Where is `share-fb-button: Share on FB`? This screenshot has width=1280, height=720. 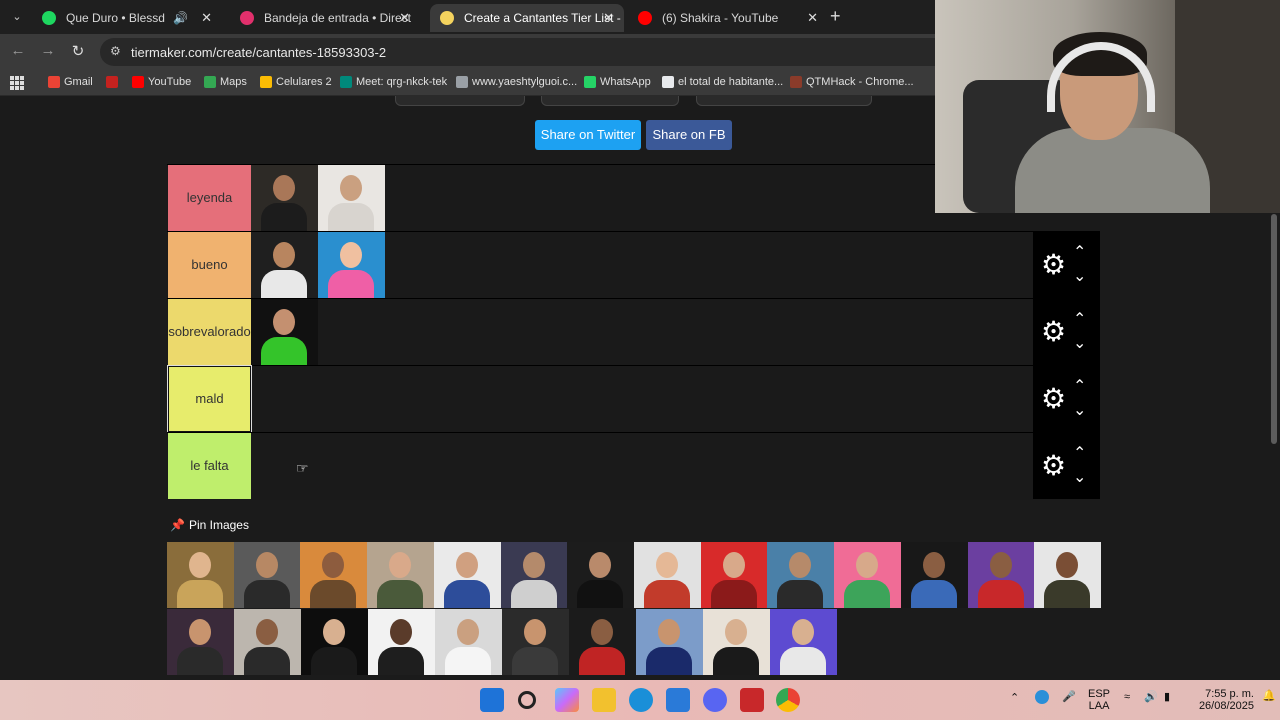
share-fb-button: Share on FB is located at coordinates (689, 135).